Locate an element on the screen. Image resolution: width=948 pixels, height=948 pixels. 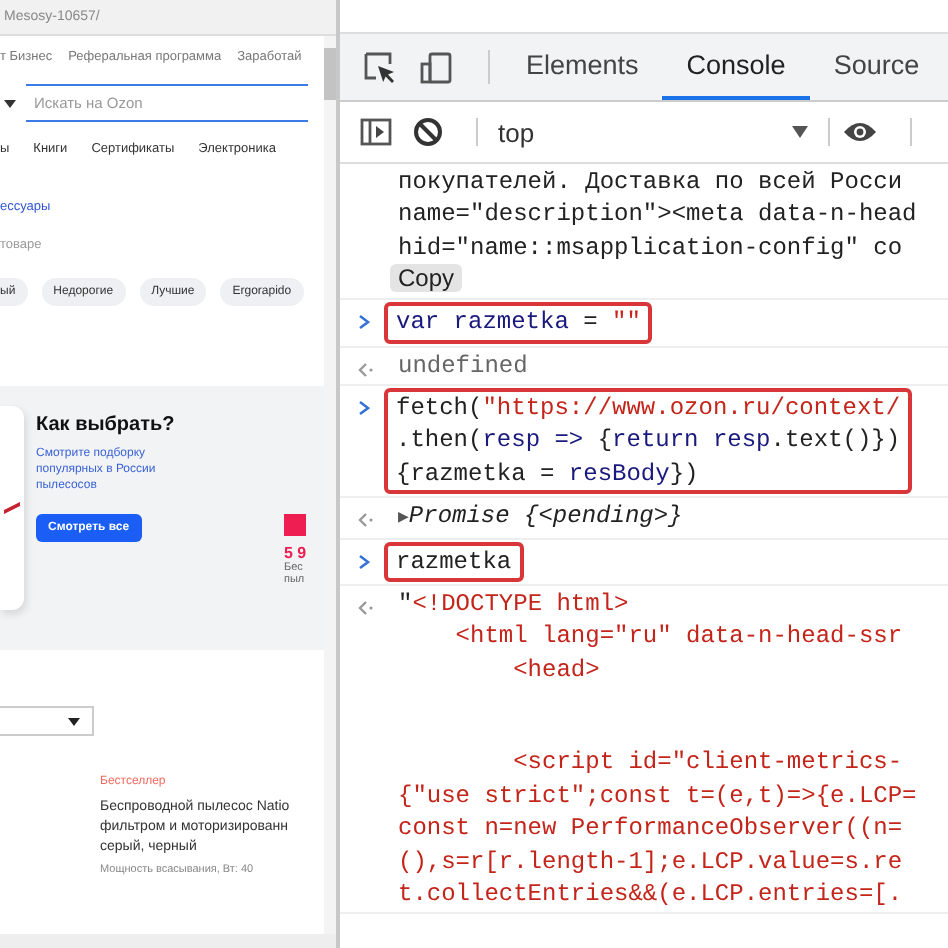
code-line: razmetka is located at coordinates (454, 562).